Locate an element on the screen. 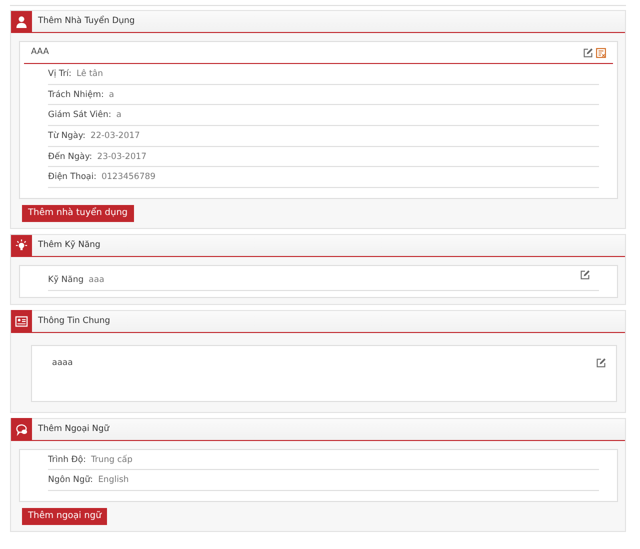 The image size is (640, 549). section-title: Thêm Kỹ Năng is located at coordinates (69, 245).